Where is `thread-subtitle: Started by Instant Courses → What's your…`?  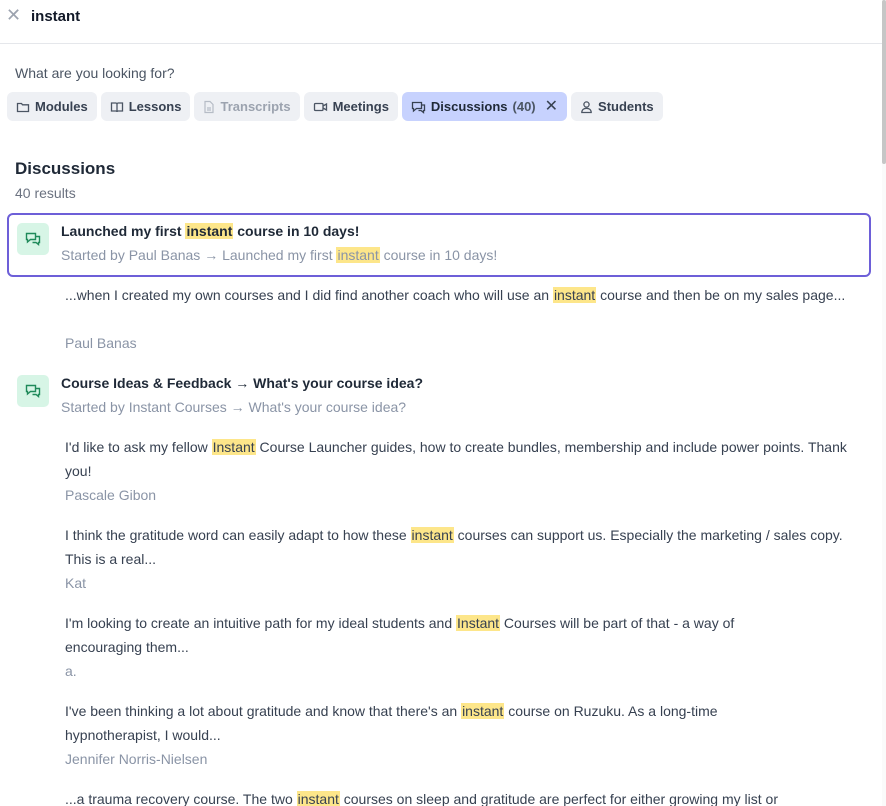
thread-subtitle: Started by Instant Courses → What's your… is located at coordinates (234, 407).